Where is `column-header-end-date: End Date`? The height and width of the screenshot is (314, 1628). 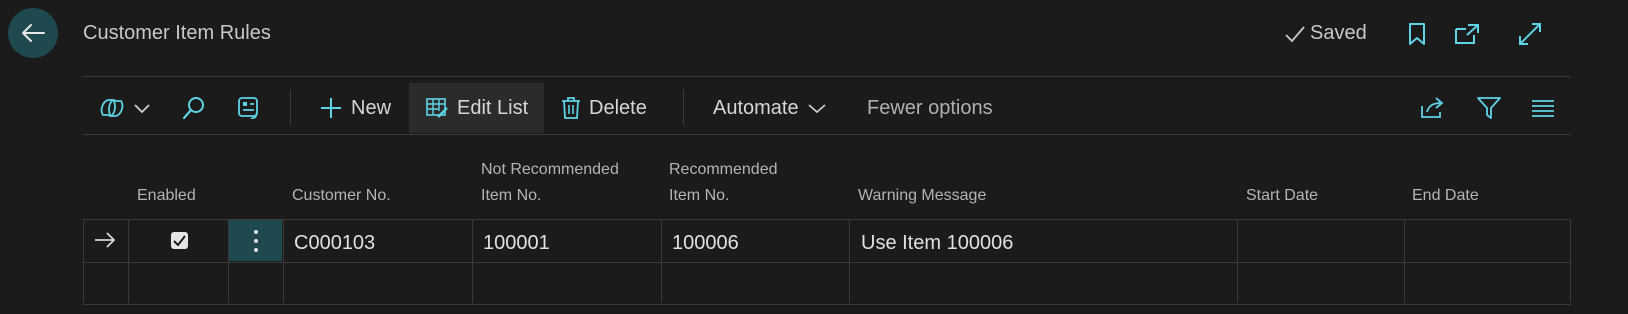
column-header-end-date: End Date is located at coordinates (1445, 196).